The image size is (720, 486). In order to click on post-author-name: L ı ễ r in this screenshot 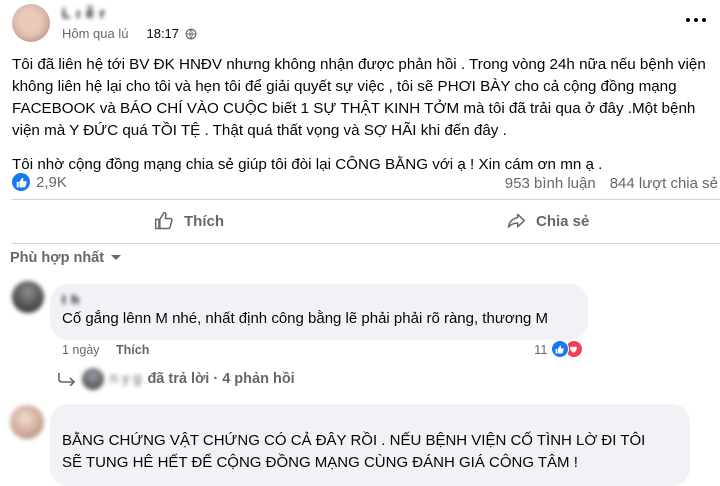, I will do `click(84, 13)`.